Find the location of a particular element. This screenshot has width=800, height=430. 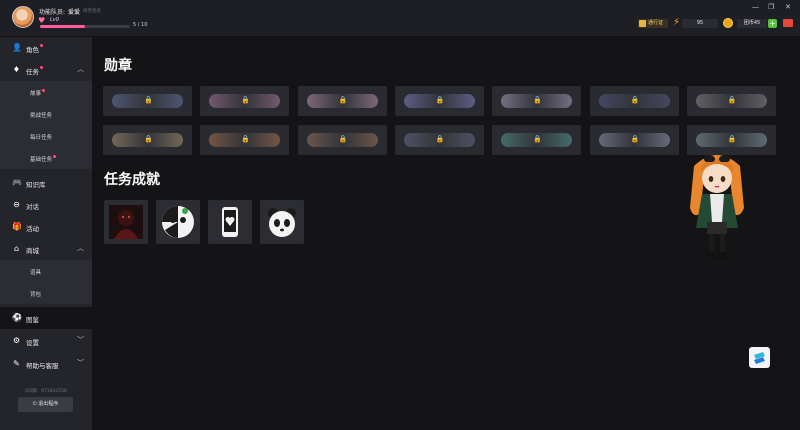

sidebar-item-tasks: ♦ 任务 ︿ is located at coordinates (46, 70).